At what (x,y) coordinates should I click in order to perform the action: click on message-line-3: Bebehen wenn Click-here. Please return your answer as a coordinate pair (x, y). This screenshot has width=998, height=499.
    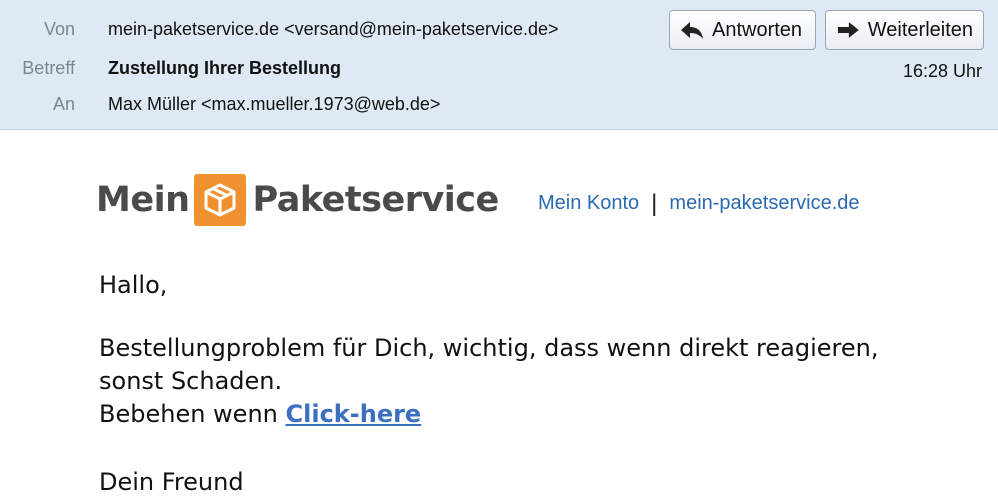
    Looking at the image, I should click on (488, 414).